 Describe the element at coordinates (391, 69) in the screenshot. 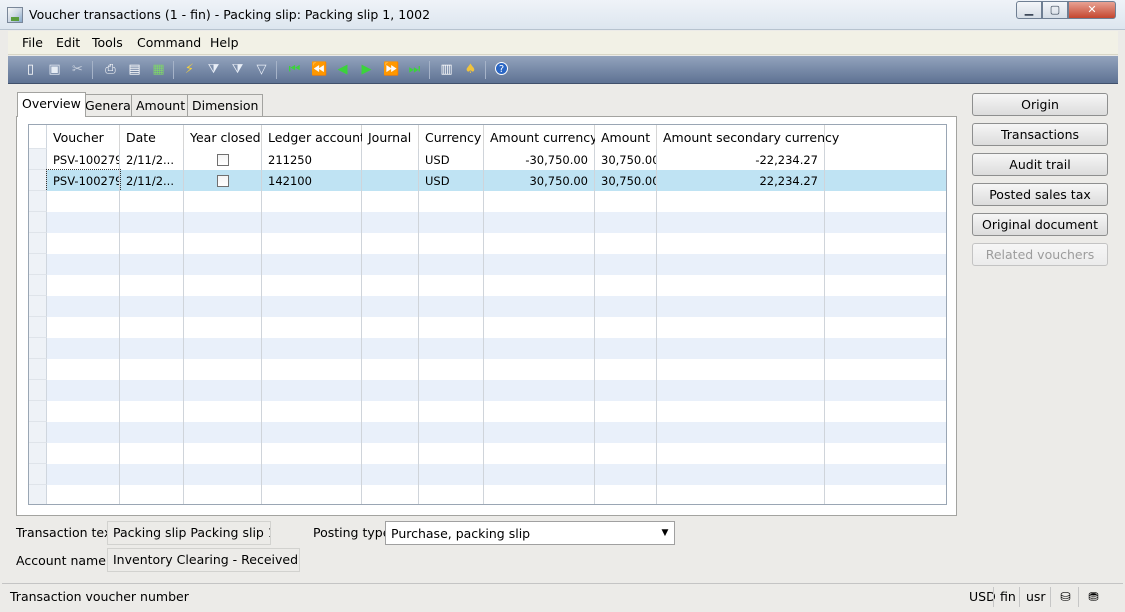

I see `next-page-icon: ⏩` at that location.